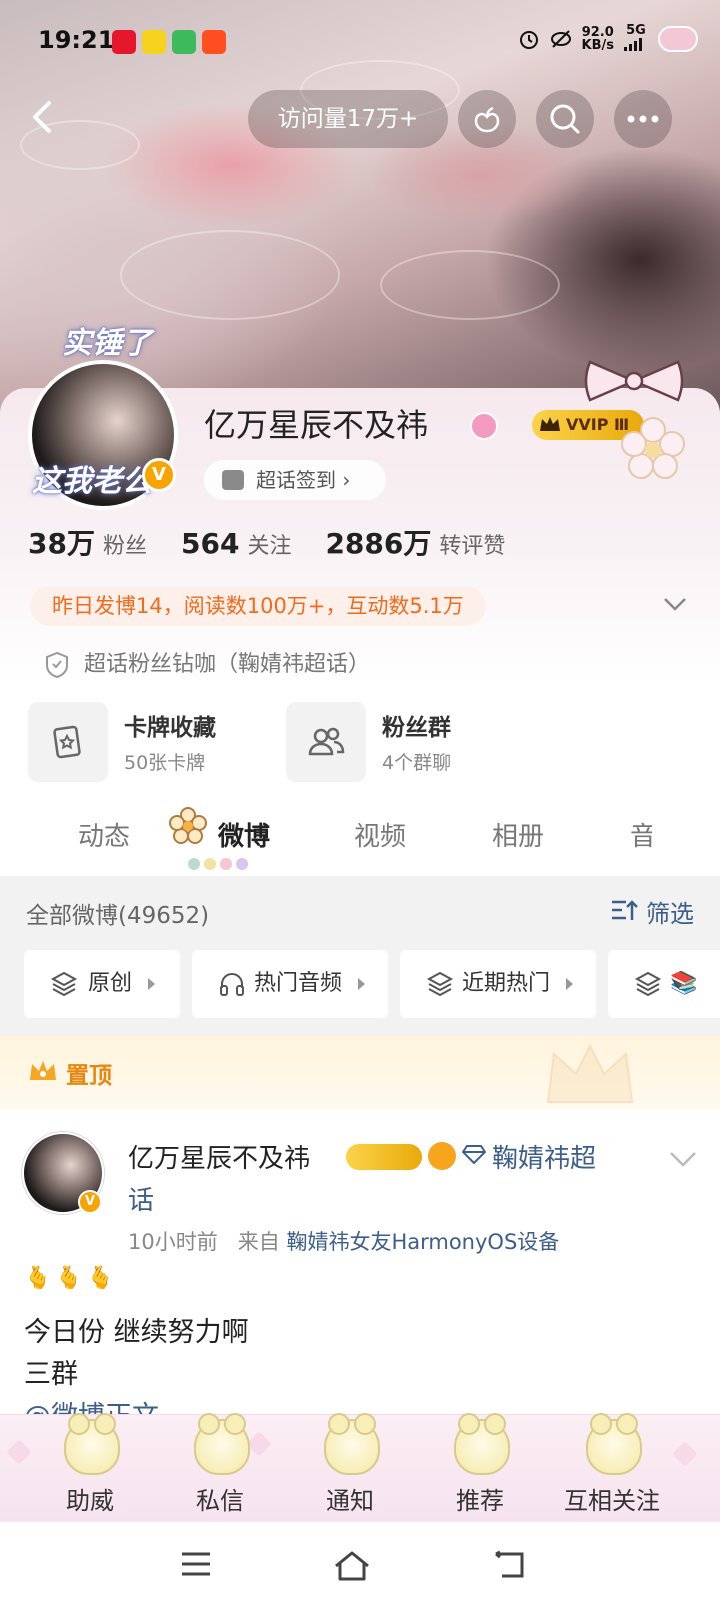 This screenshot has width=720, height=1608. What do you see at coordinates (560, 39) in the screenshot?
I see `no-disturb-icon` at bounding box center [560, 39].